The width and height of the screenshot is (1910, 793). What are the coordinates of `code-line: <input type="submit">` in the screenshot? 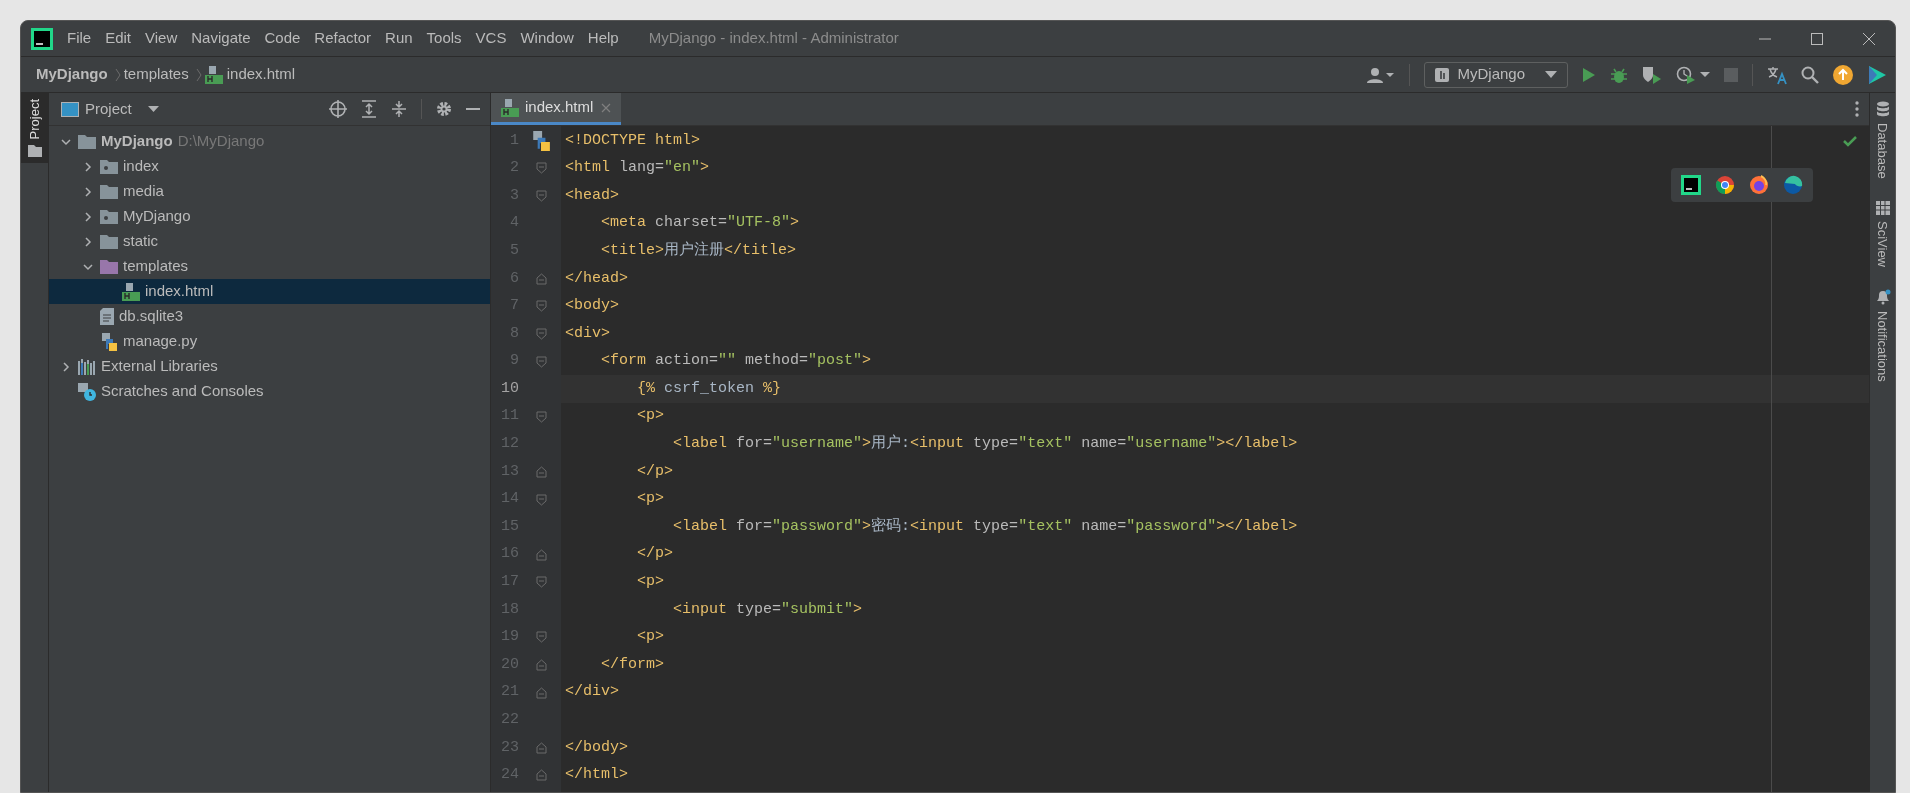 It's located at (767, 609).